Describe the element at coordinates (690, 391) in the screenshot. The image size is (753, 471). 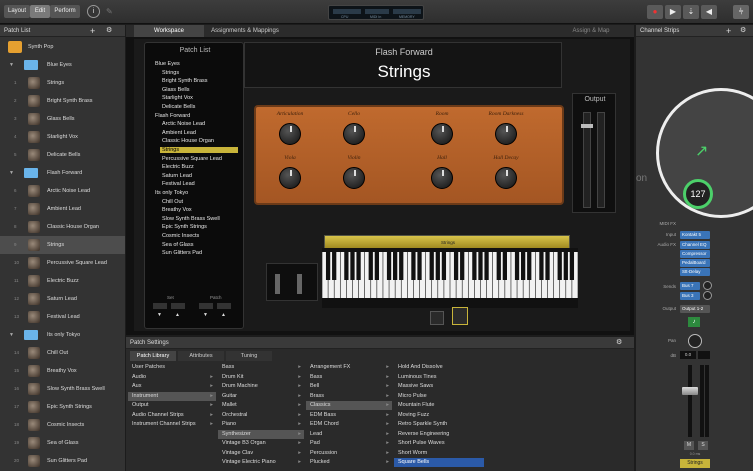
I see `volume-fader-handle` at that location.